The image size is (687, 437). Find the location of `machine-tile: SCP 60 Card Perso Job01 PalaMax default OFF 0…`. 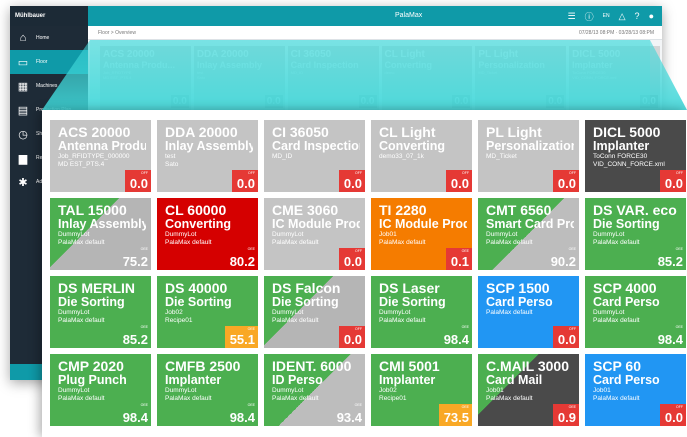

machine-tile: SCP 60 Card Perso Job01 PalaMax default OFF 0… is located at coordinates (635, 390).